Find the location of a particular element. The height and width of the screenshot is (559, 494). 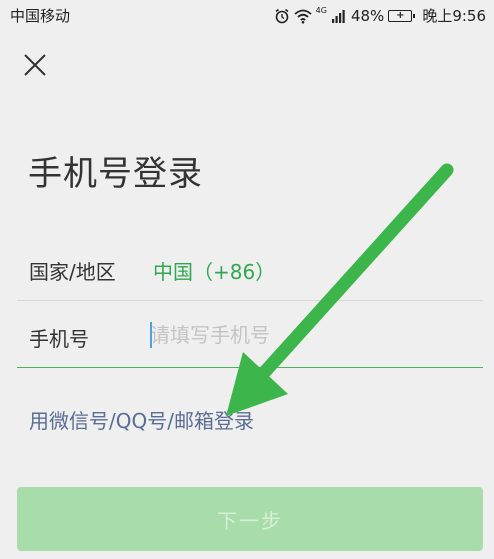

phone-input is located at coordinates (315, 335).